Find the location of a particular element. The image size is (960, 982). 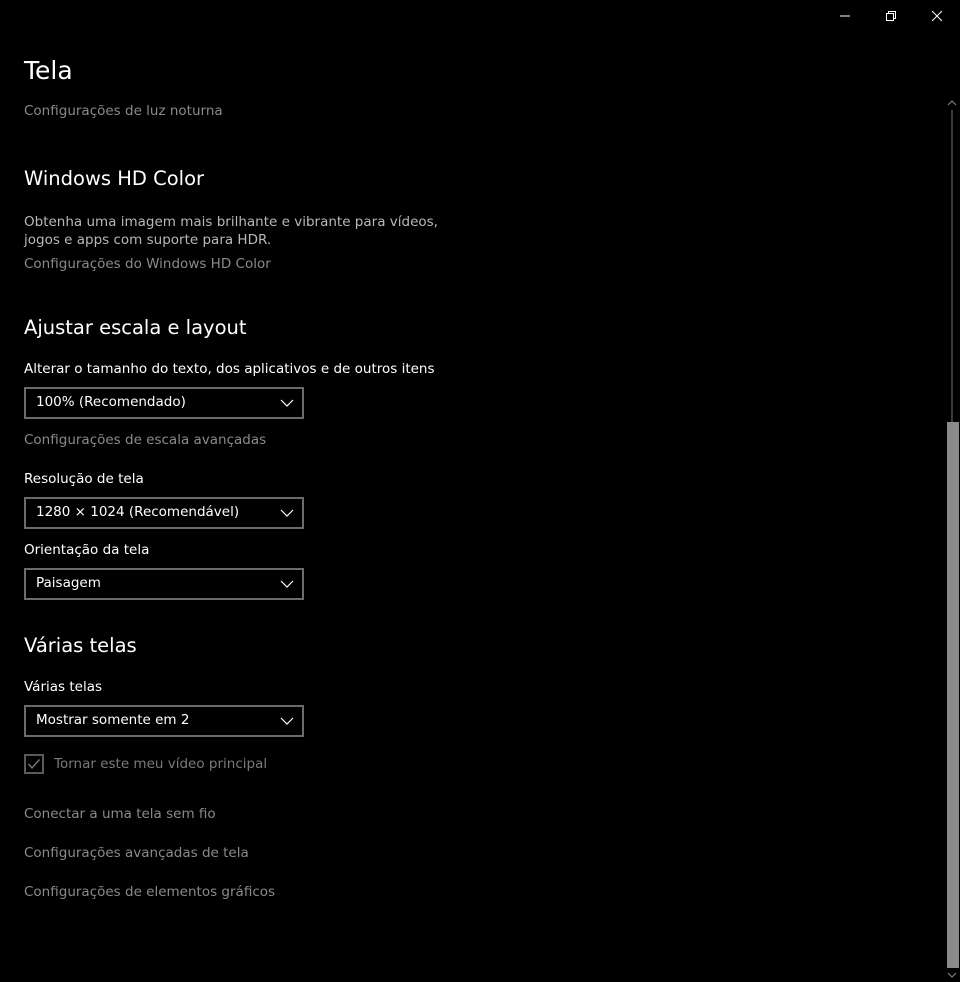

resolution-dropdown: 1280 × 1024 (Recomendável) is located at coordinates (164, 513).